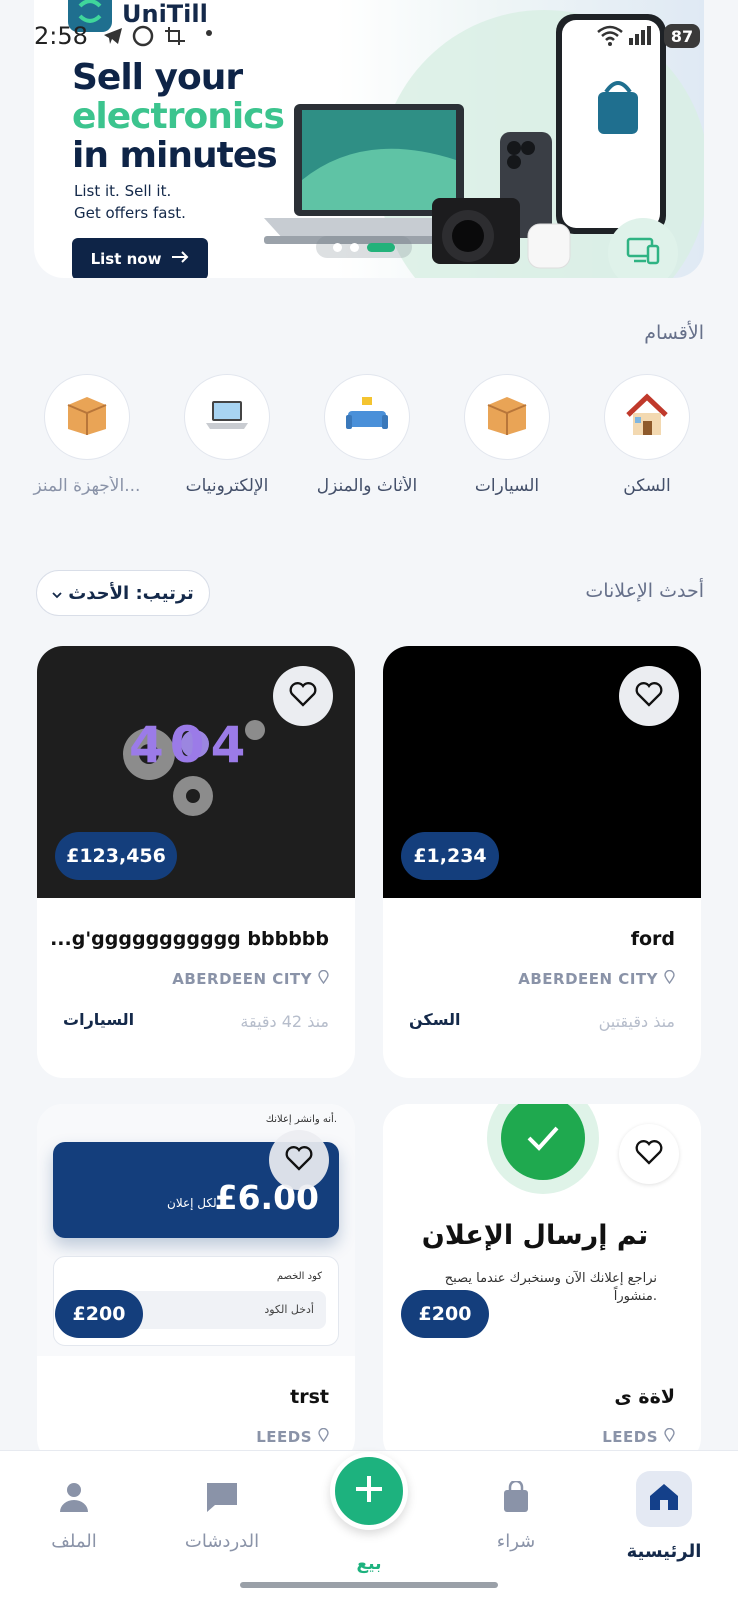 This screenshot has height=1600, width=738. What do you see at coordinates (640, 37) in the screenshot?
I see `signal-icon` at bounding box center [640, 37].